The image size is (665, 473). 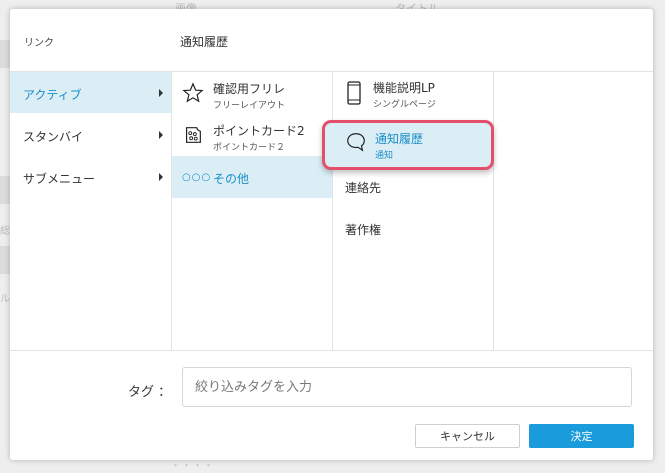 What do you see at coordinates (193, 135) in the screenshot?
I see `stamp-card-icon` at bounding box center [193, 135].